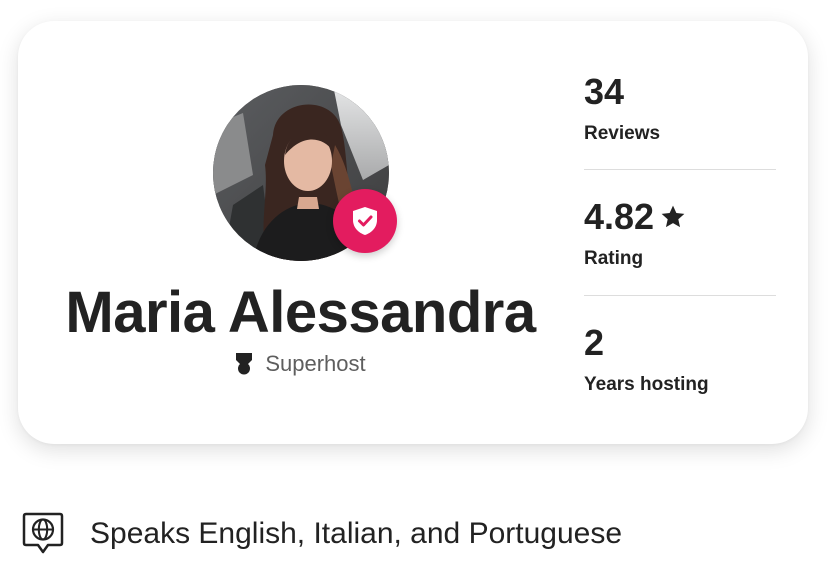 Image resolution: width=830 pixels, height=568 pixels. I want to click on stat-reviews: 34 Reviews, so click(680, 108).